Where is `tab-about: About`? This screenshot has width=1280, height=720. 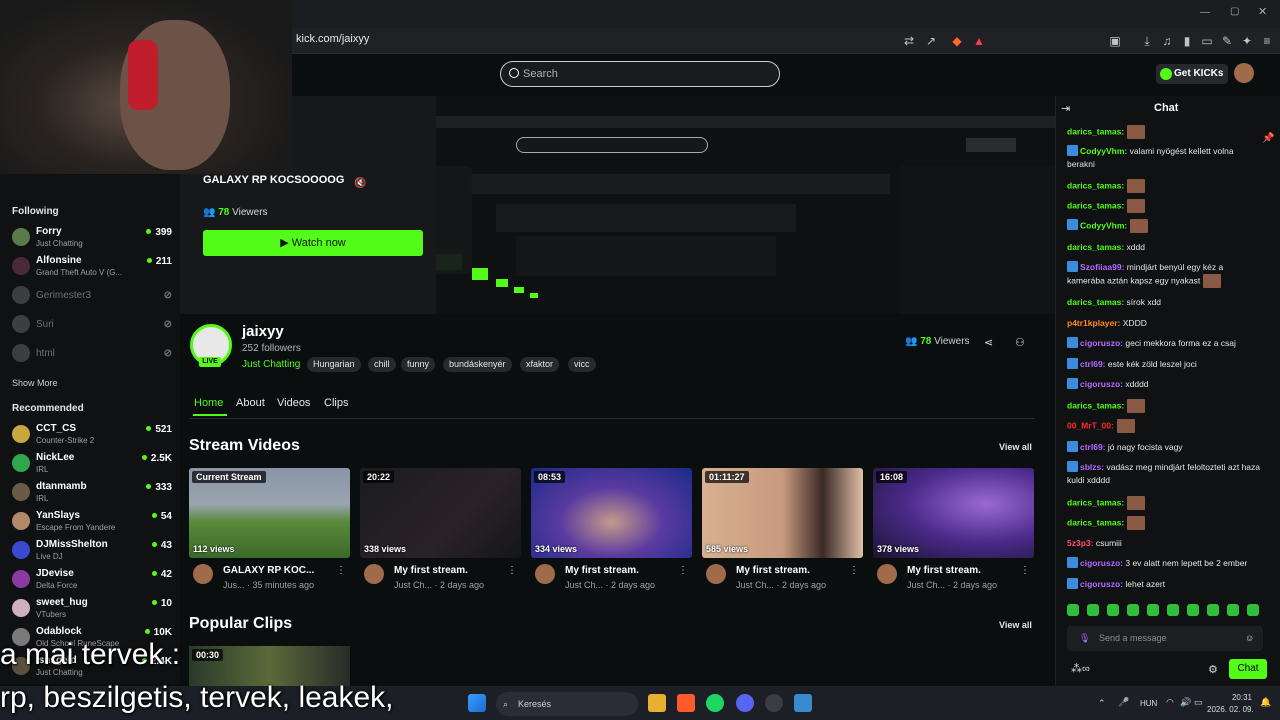
tab-about: About is located at coordinates (250, 403).